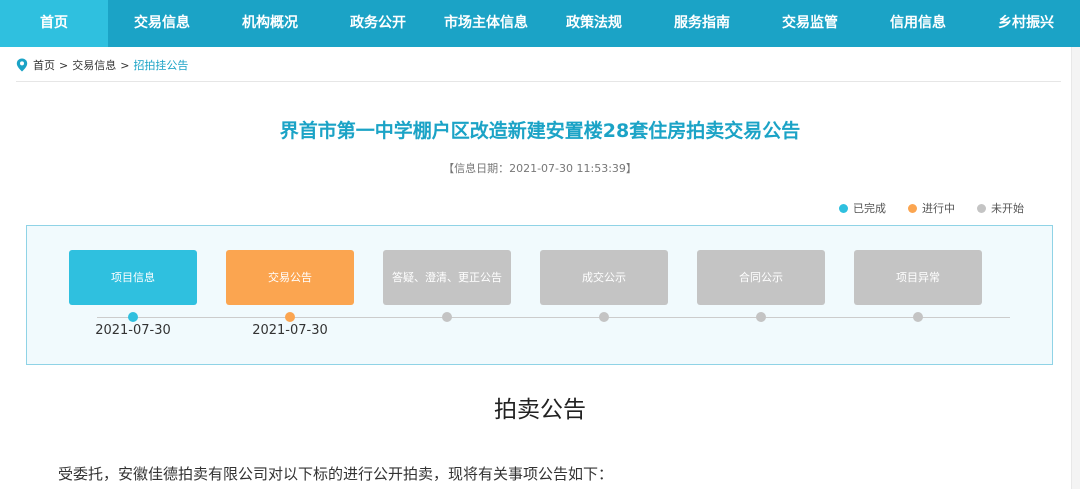  I want to click on info-date: 【信息日期：2021-07-30 11:53:39】, so click(540, 168).